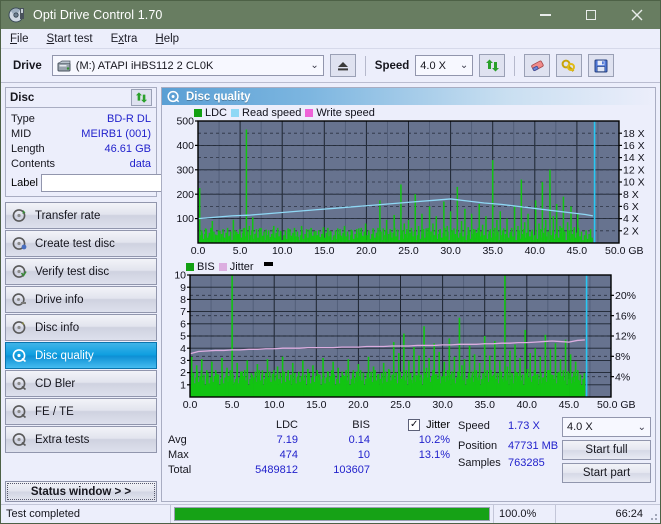 The image size is (661, 524). Describe the element at coordinates (190, 405) in the screenshot. I see `svg-text: 0.0` at that location.